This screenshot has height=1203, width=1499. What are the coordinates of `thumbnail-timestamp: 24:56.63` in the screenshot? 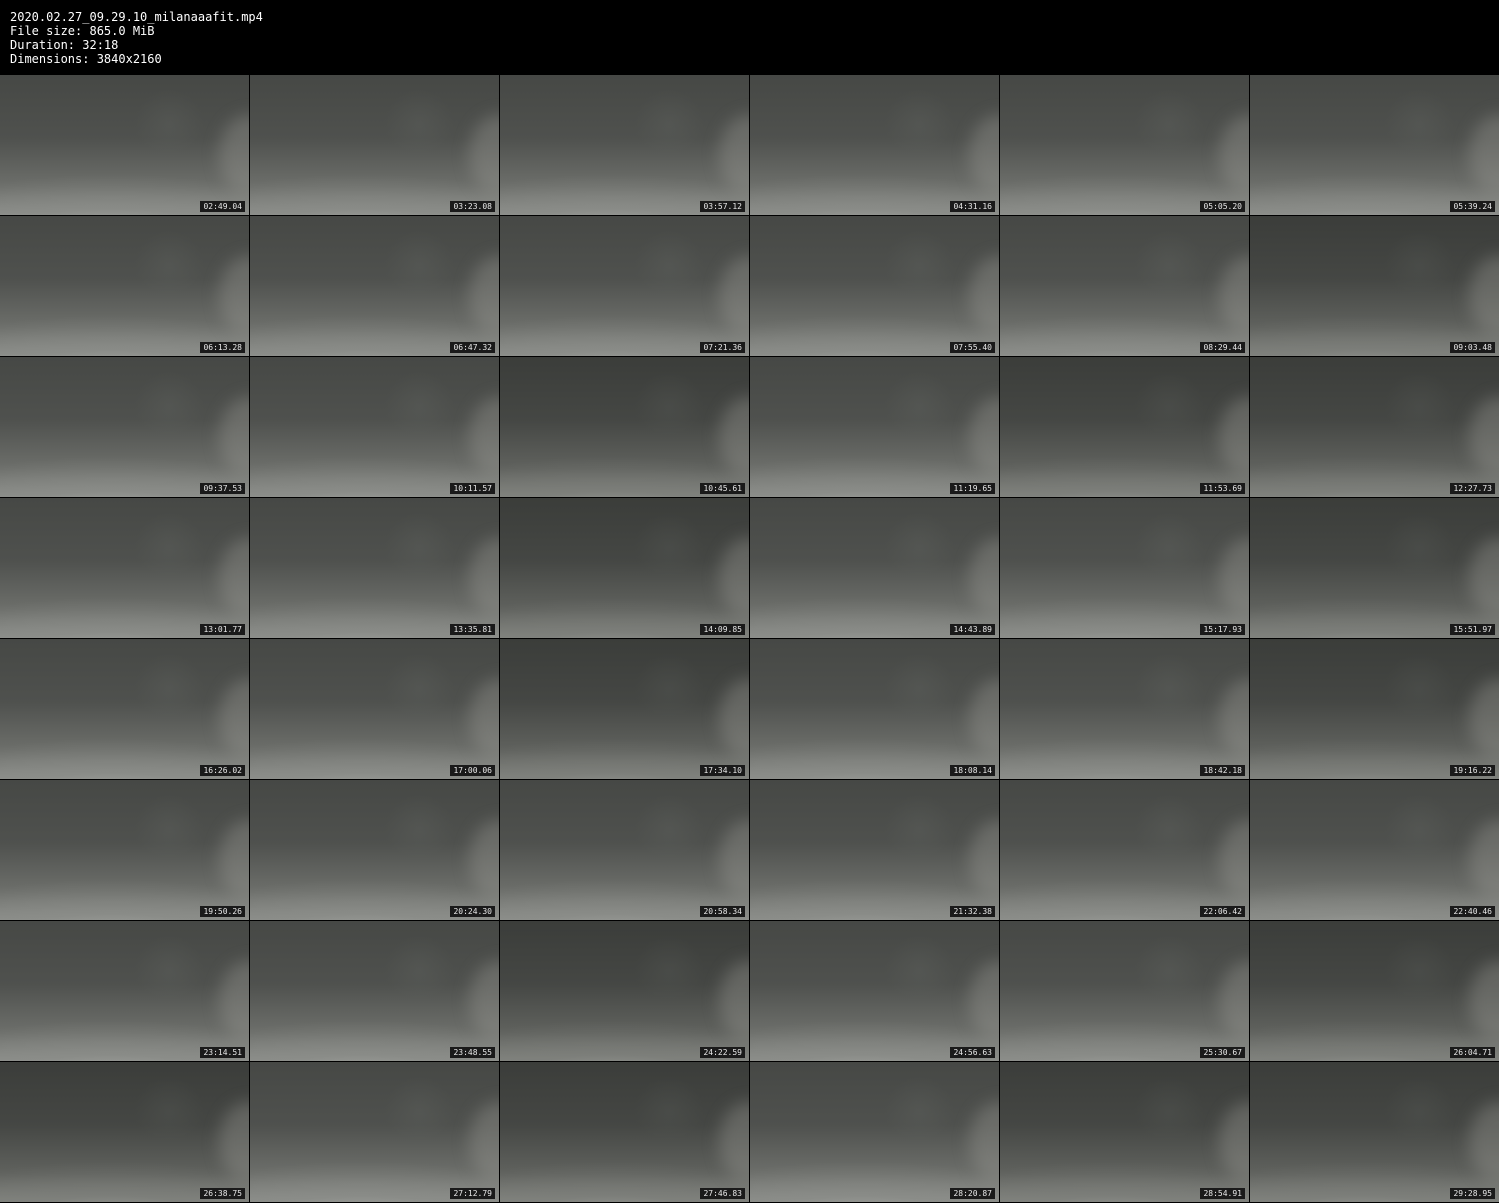 It's located at (972, 1052).